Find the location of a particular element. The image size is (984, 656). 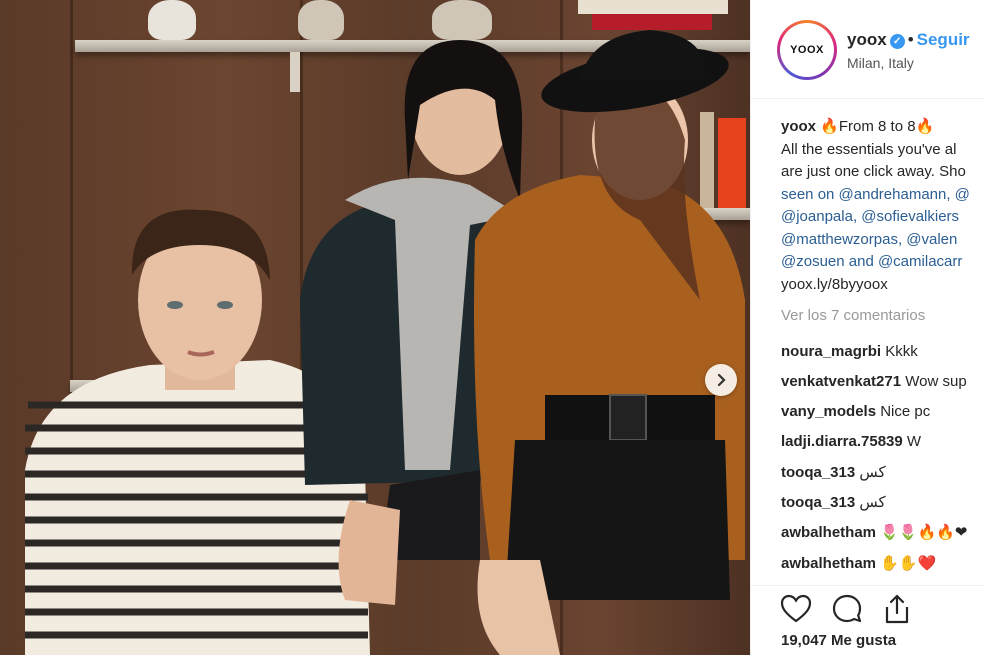

comment-username: venkatvenkat271 is located at coordinates (841, 381).